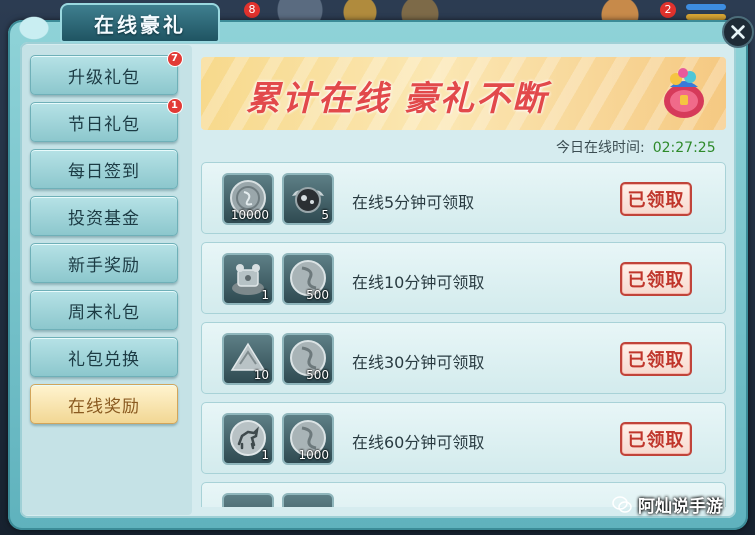  Describe the element at coordinates (104, 77) in the screenshot. I see `sidebar-item-label: 升级礼包` at that location.